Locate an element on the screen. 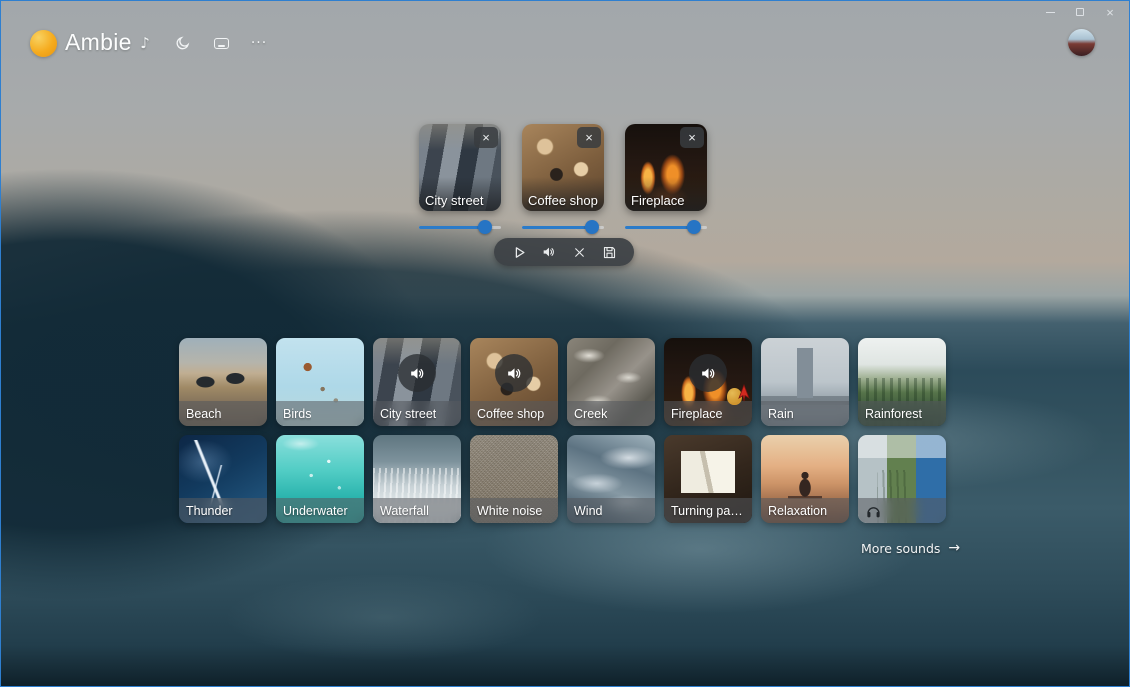 This screenshot has width=1130, height=687. tile-label: Rainforest is located at coordinates (893, 413).